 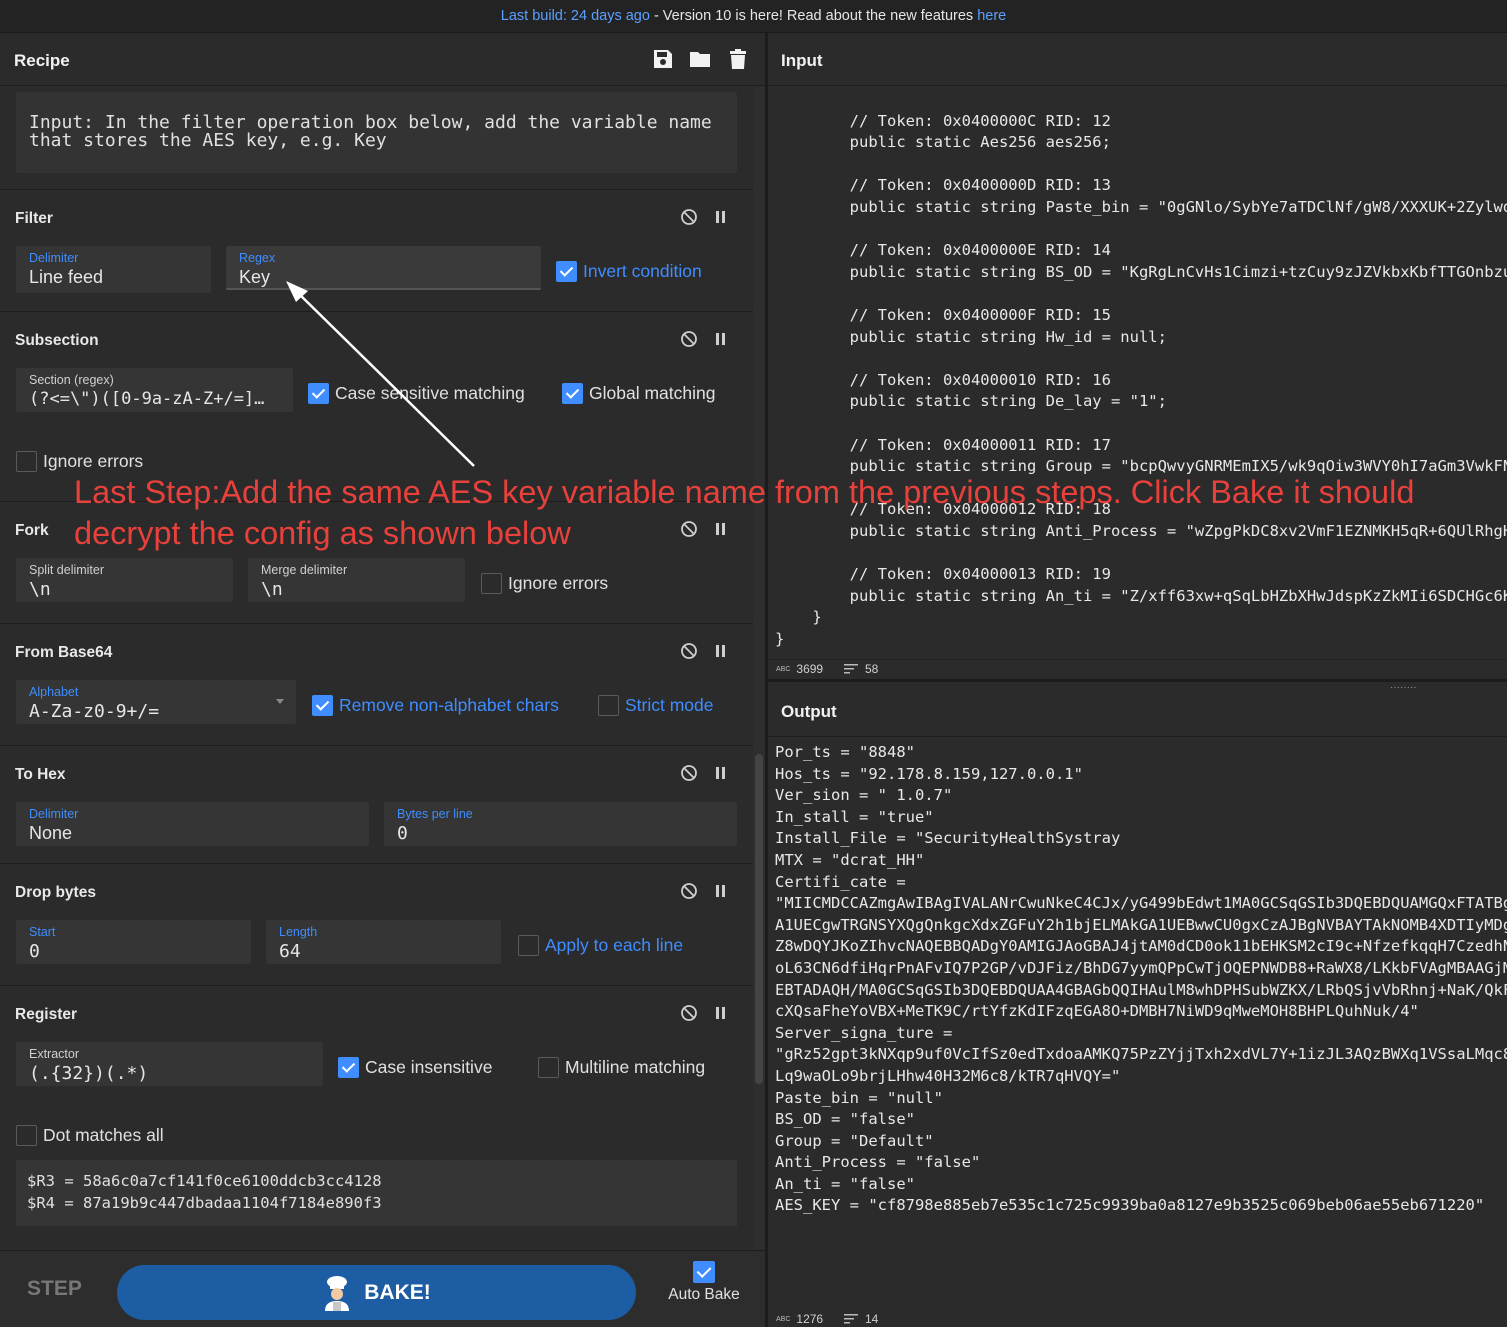 I want to click on delimiter-field: Delimiter Line feed, so click(x=113, y=269).